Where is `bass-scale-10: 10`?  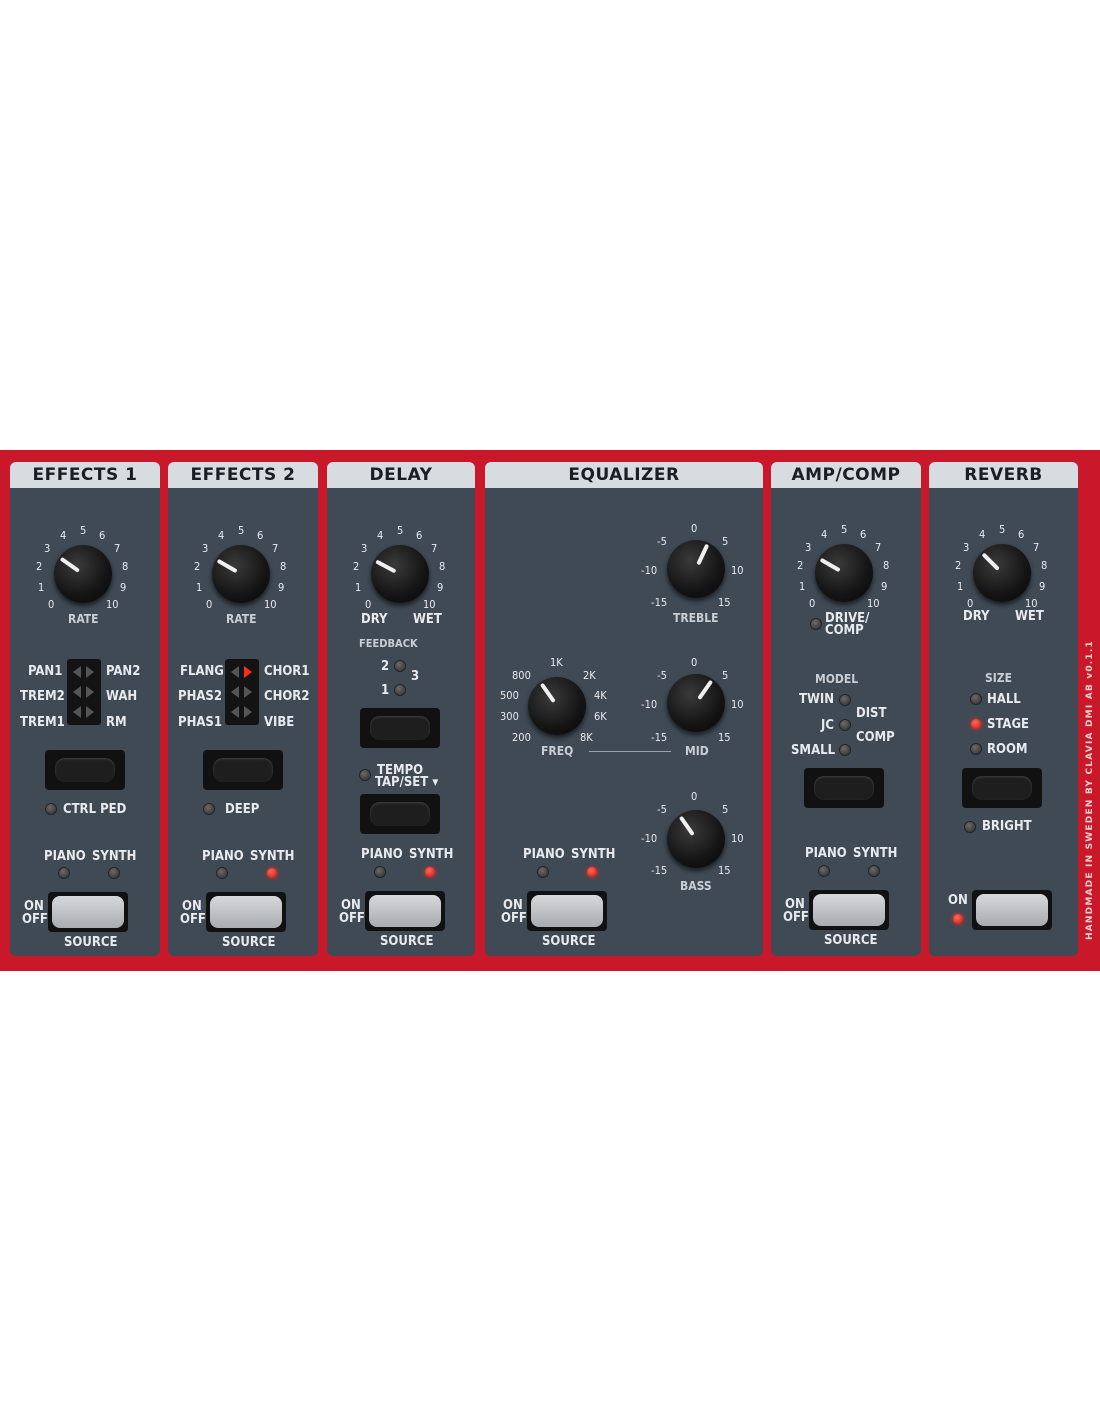
bass-scale-10: 10 is located at coordinates (737, 838).